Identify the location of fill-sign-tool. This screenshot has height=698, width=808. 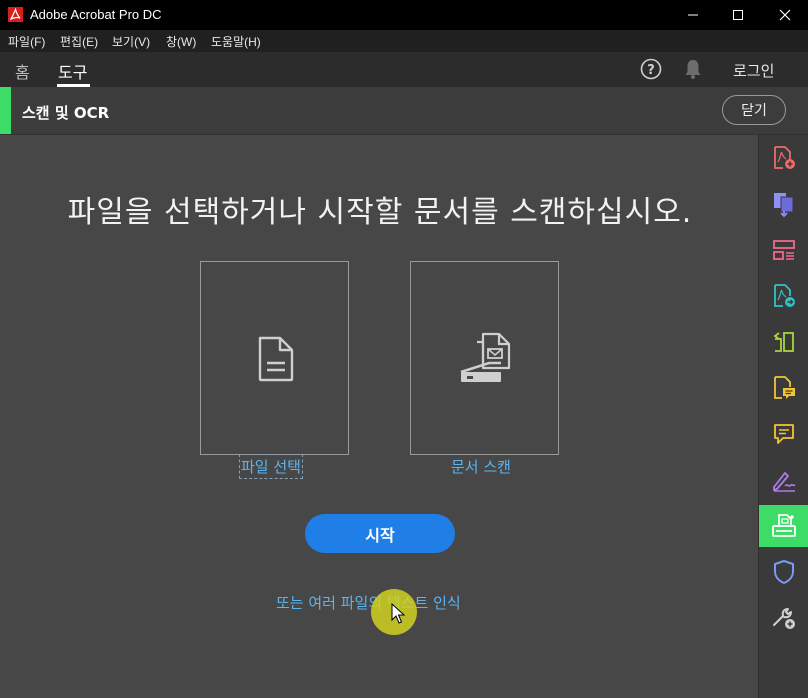
(783, 480).